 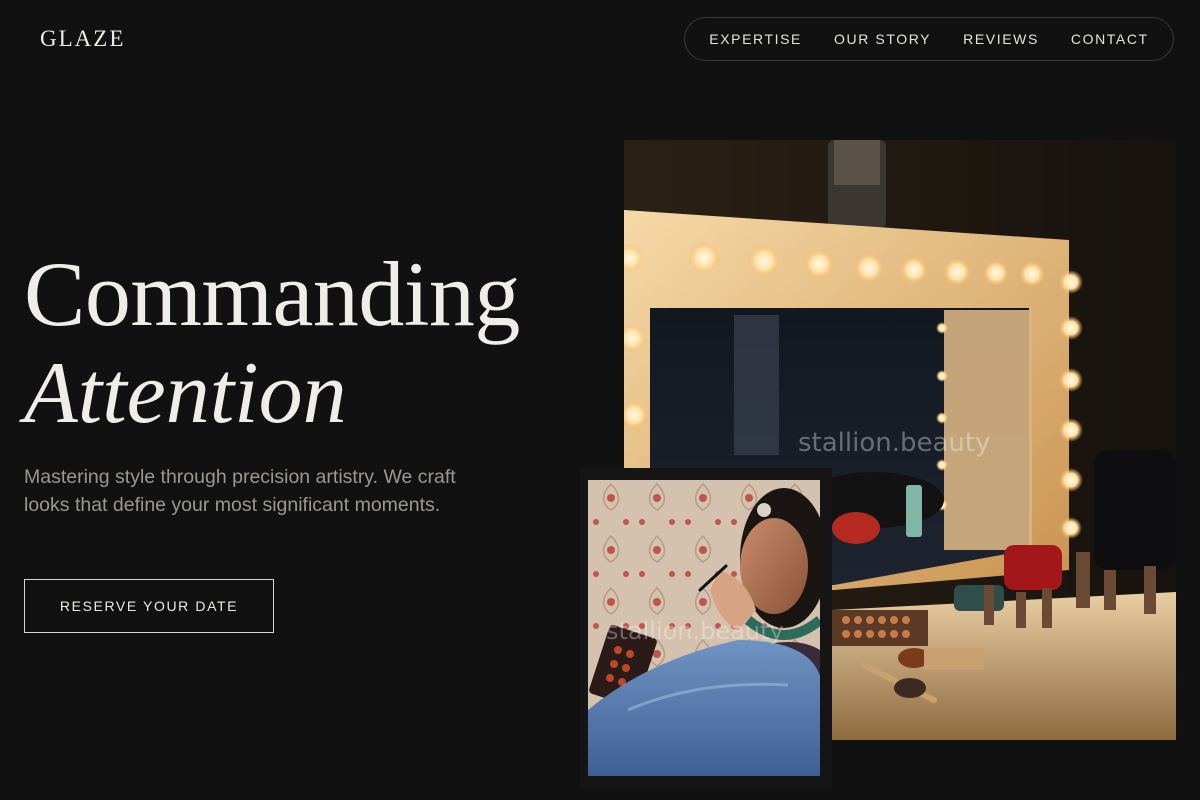 I want to click on nav-item-contact: CONTACT, so click(x=1110, y=39).